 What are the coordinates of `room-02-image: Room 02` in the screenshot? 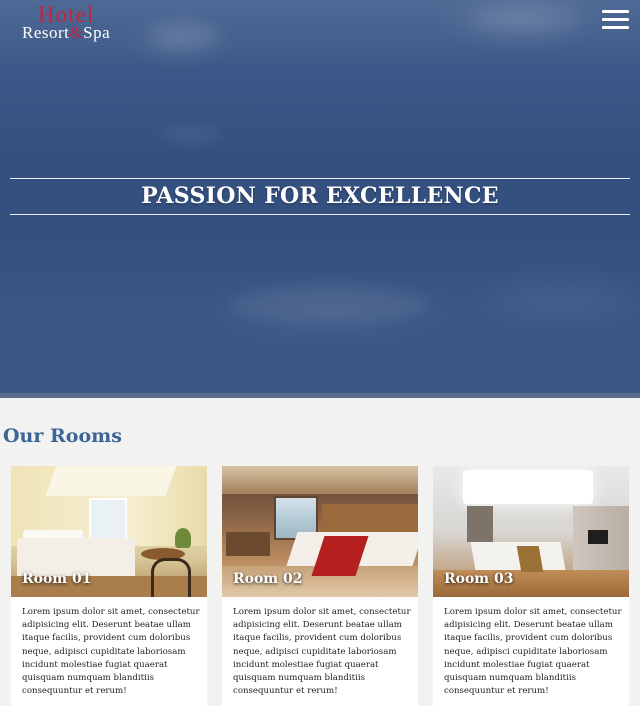 It's located at (320, 531).